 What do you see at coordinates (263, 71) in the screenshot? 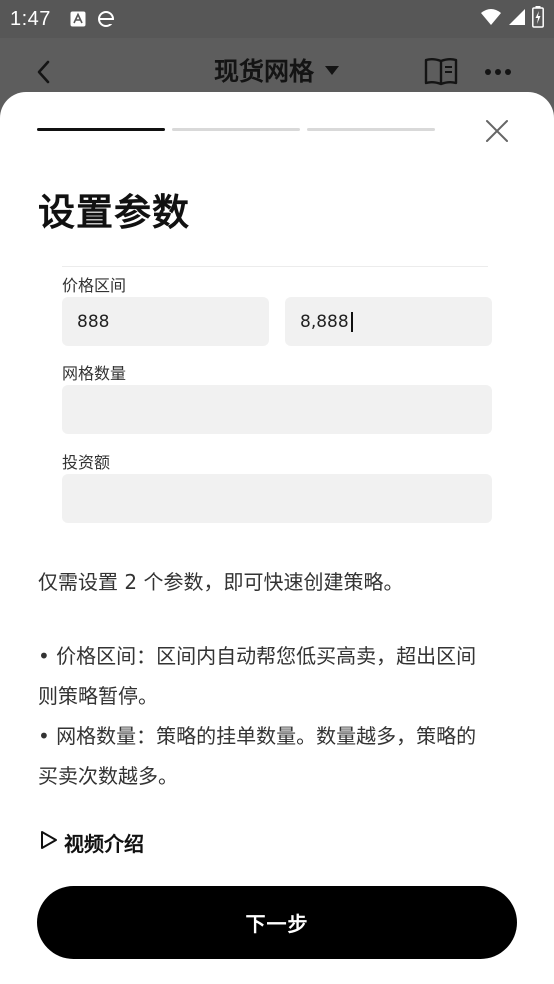
I see `nav-title: 现货网格` at bounding box center [263, 71].